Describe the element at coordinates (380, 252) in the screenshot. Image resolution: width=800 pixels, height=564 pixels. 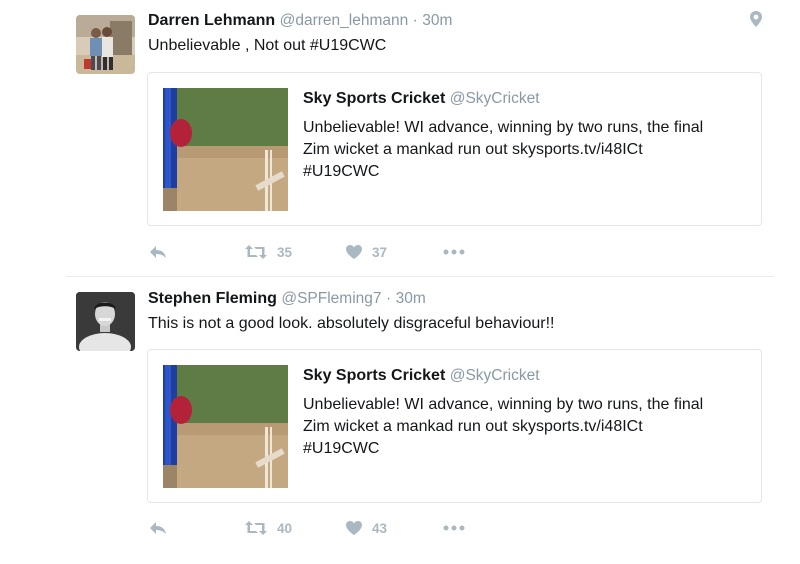
I see `like-count: 37` at that location.